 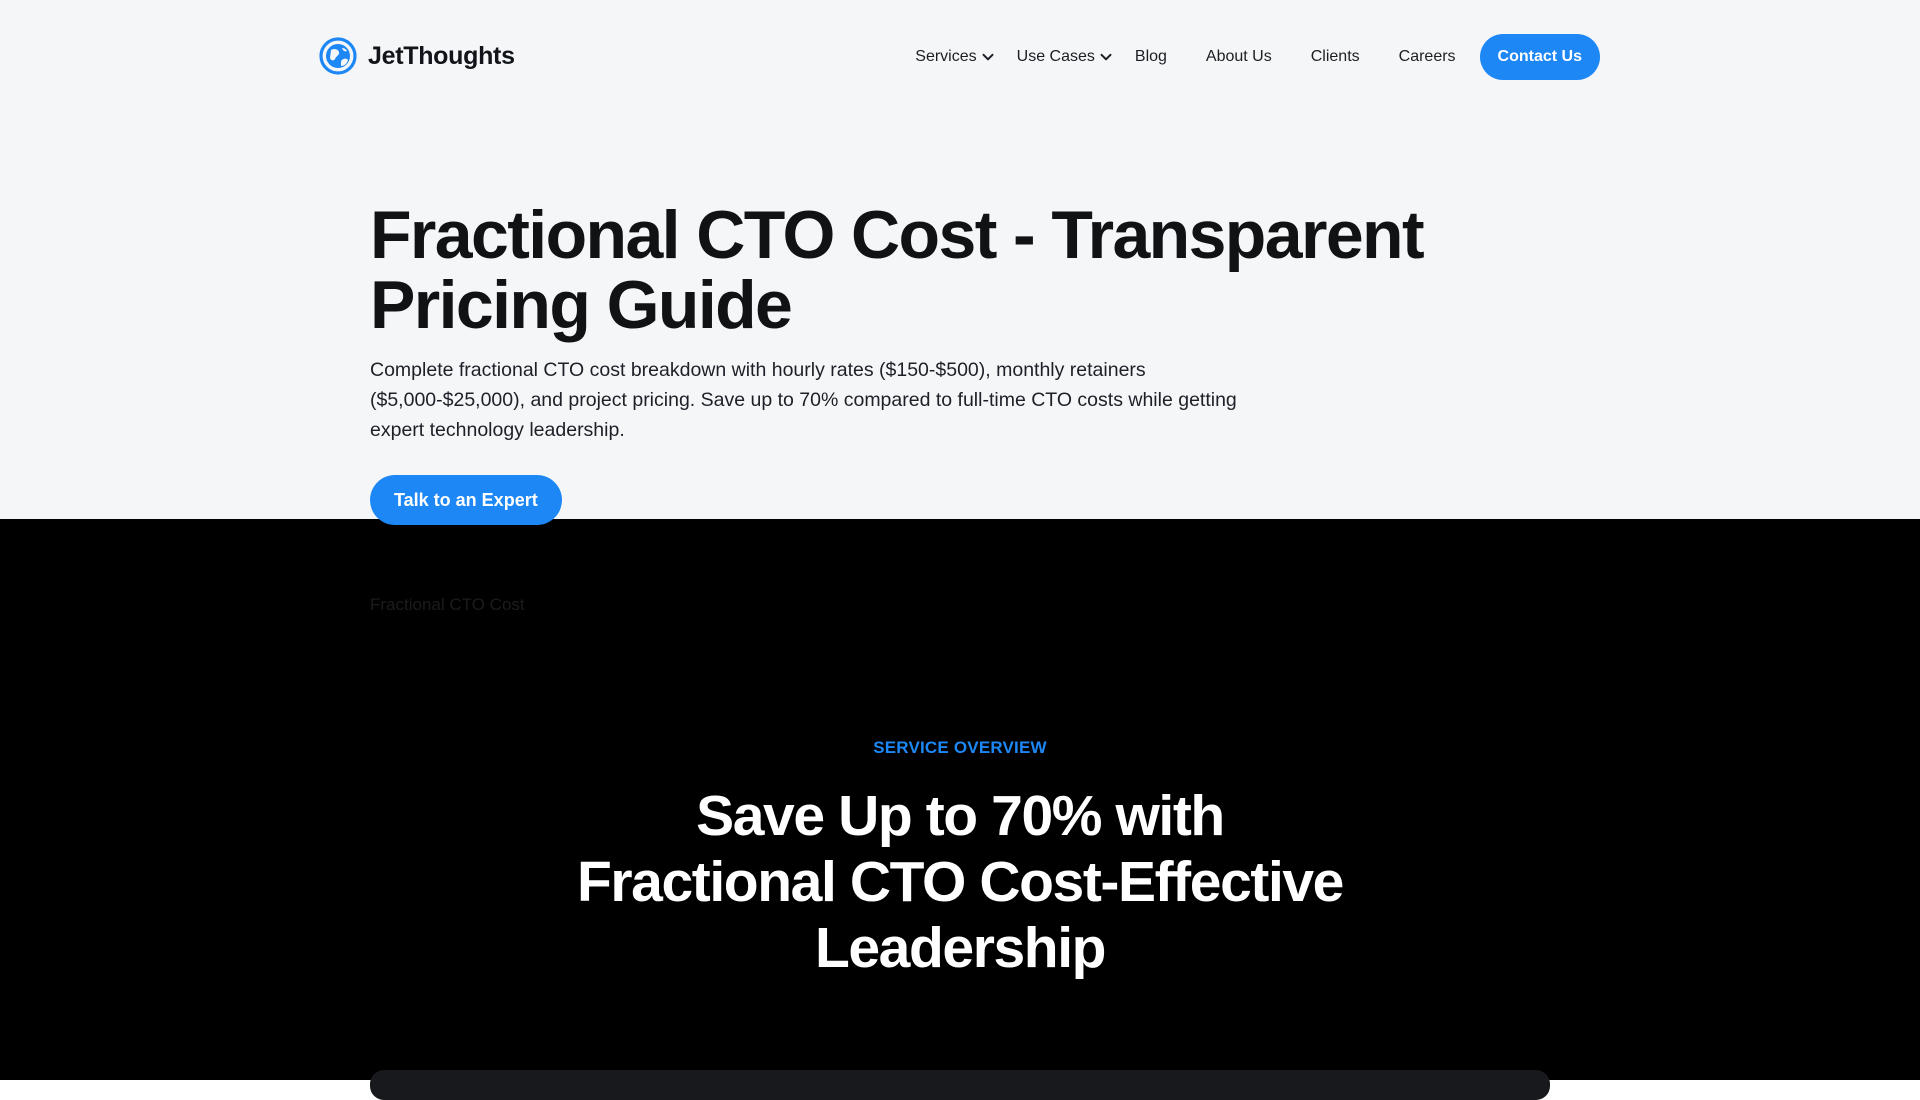 I want to click on nav-use-cases: Use Cases, so click(x=1065, y=57).